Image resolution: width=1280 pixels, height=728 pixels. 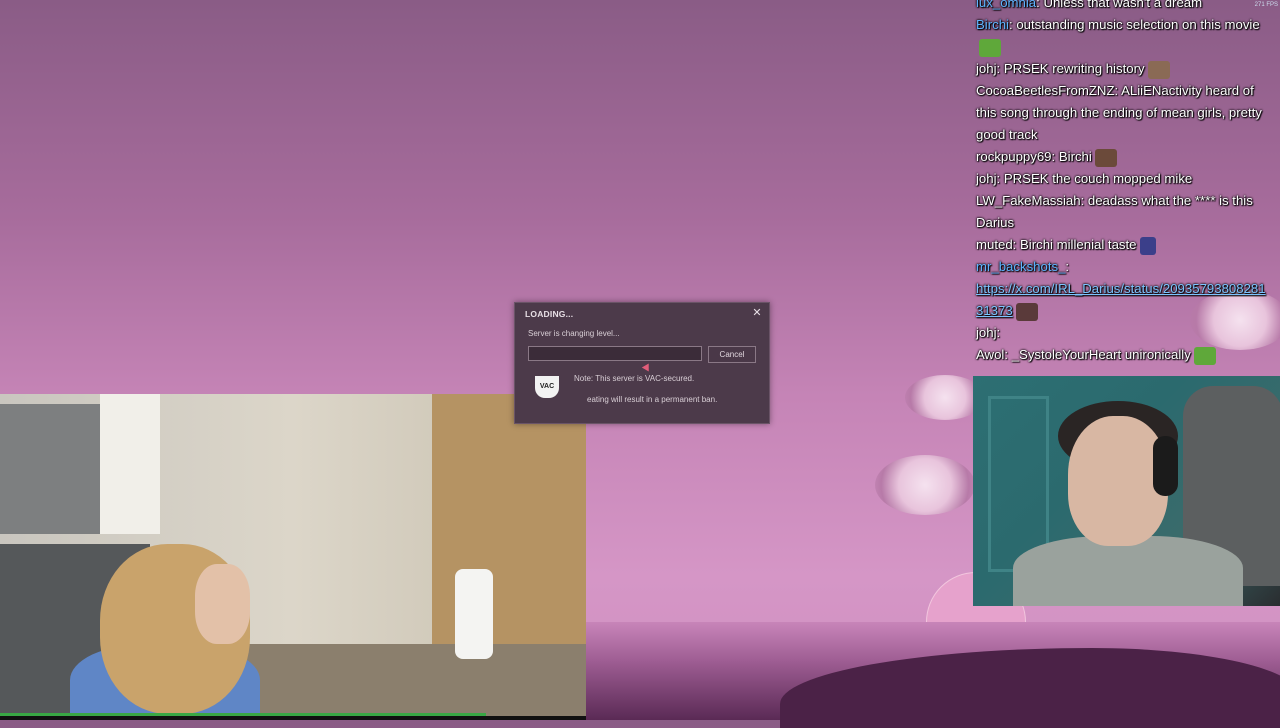 What do you see at coordinates (1028, 200) in the screenshot?
I see `chat-username: LW_FakeMassiah` at bounding box center [1028, 200].